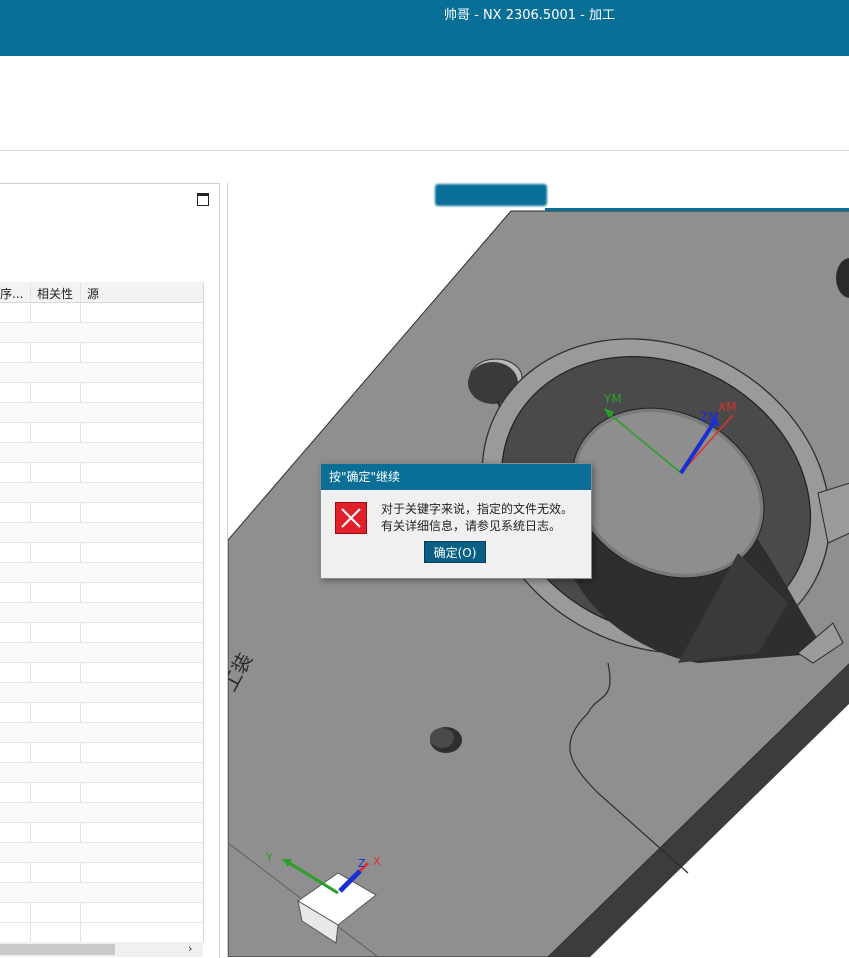  Describe the element at coordinates (377, 861) in the screenshot. I see `triad-x-label: X` at that location.